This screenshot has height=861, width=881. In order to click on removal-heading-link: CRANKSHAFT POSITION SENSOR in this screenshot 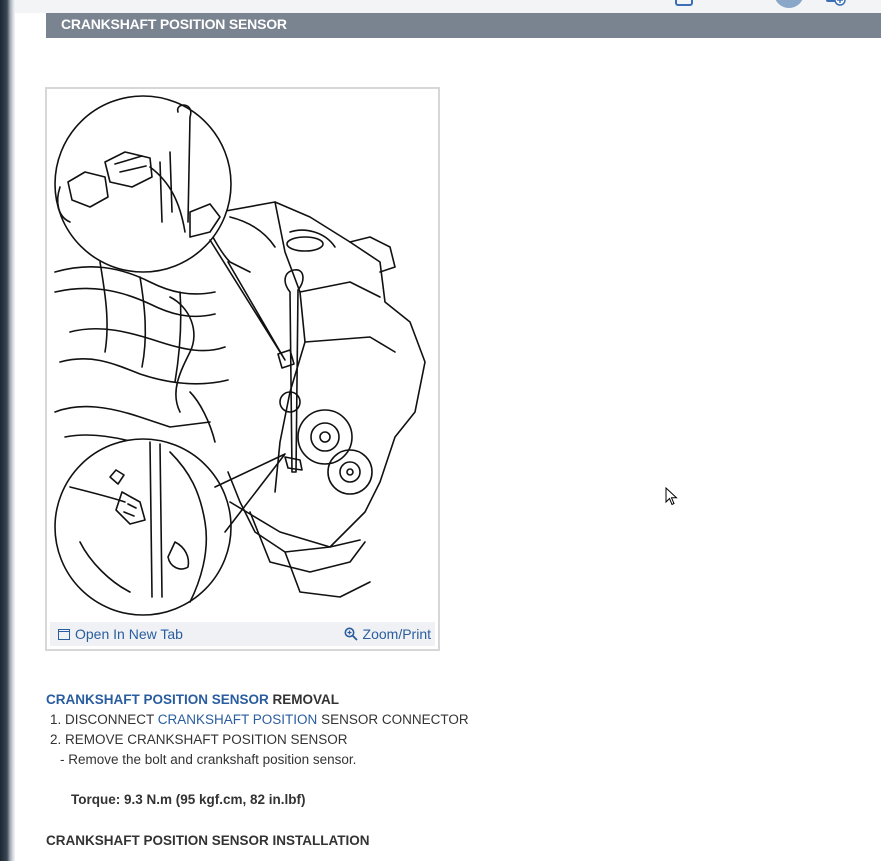, I will do `click(157, 699)`.